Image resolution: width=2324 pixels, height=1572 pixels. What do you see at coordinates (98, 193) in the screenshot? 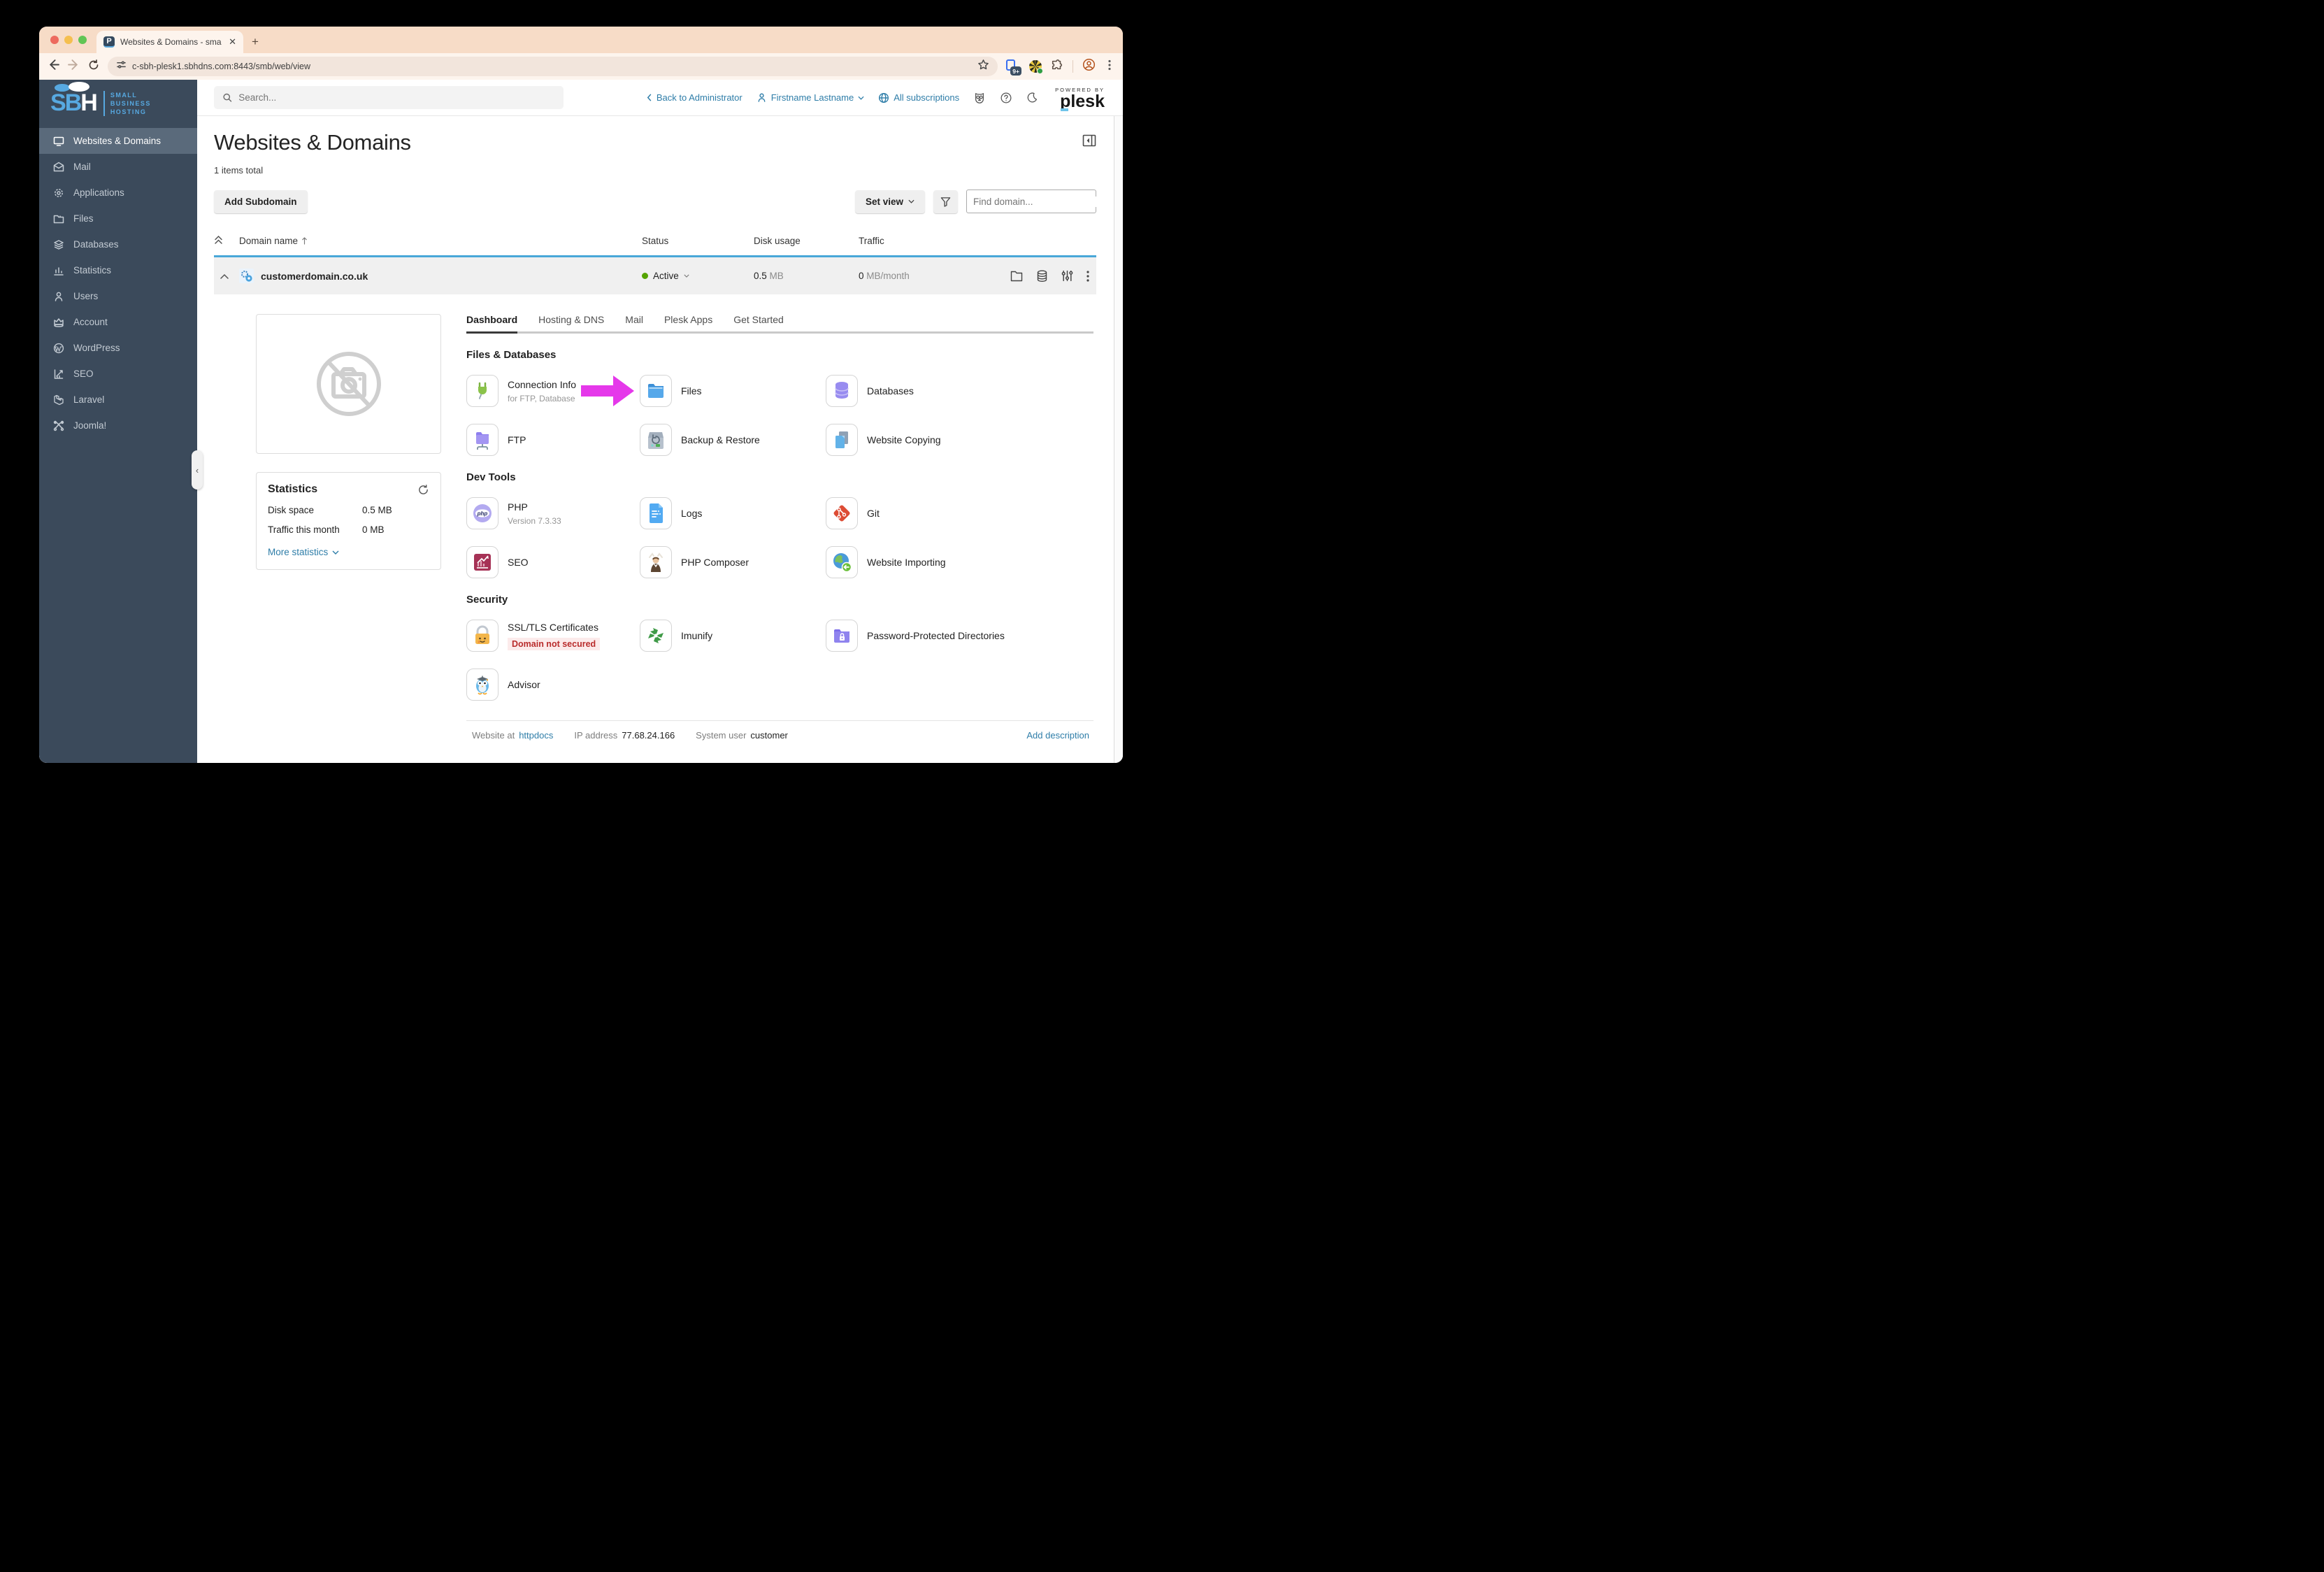
I see `sidebar-item-label: Applications` at bounding box center [98, 193].